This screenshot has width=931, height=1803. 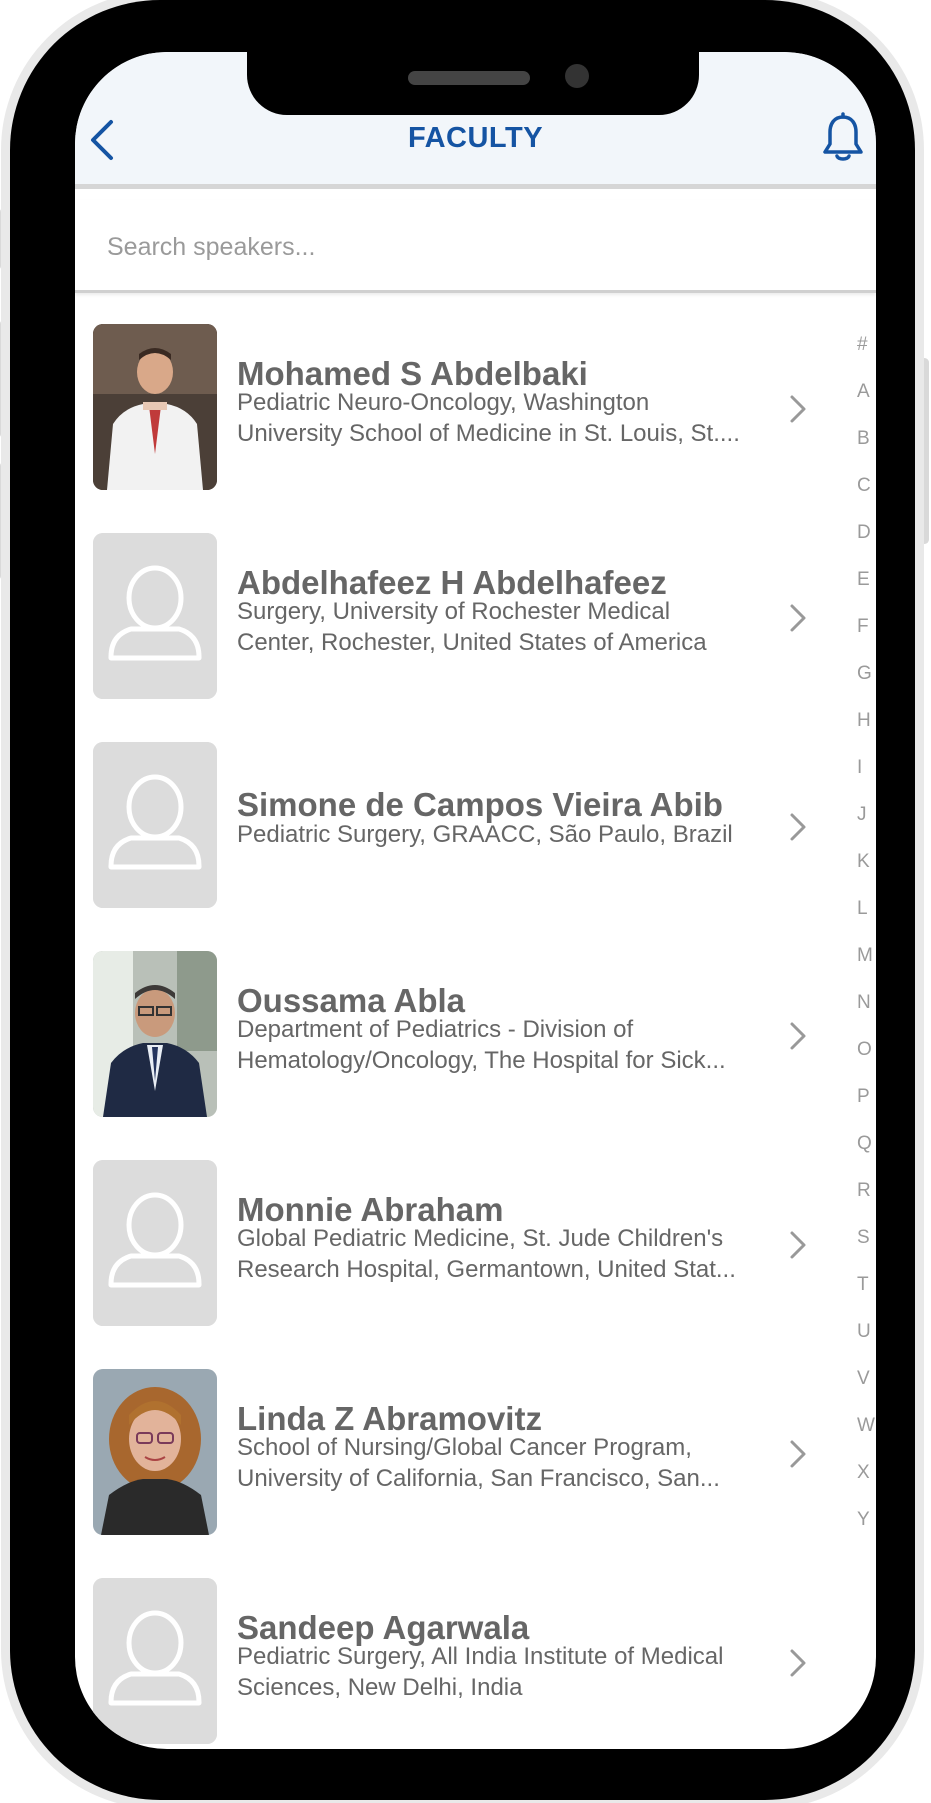 What do you see at coordinates (864, 1003) in the screenshot?
I see `index-letter: N` at bounding box center [864, 1003].